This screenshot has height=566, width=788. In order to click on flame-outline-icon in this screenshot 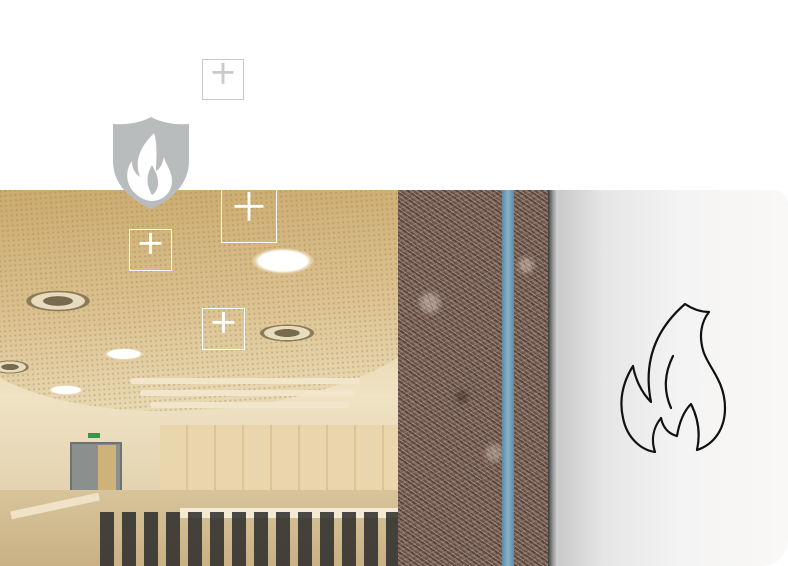, I will do `click(673, 378)`.